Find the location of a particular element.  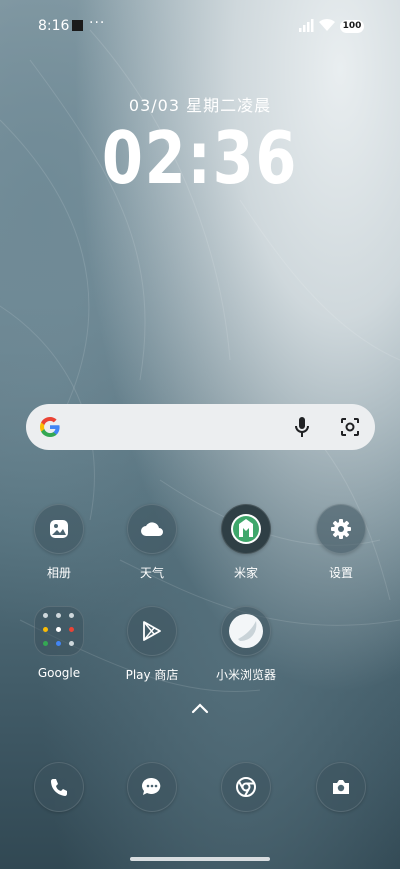

gesture-navigation-bar is located at coordinates (200, 859).